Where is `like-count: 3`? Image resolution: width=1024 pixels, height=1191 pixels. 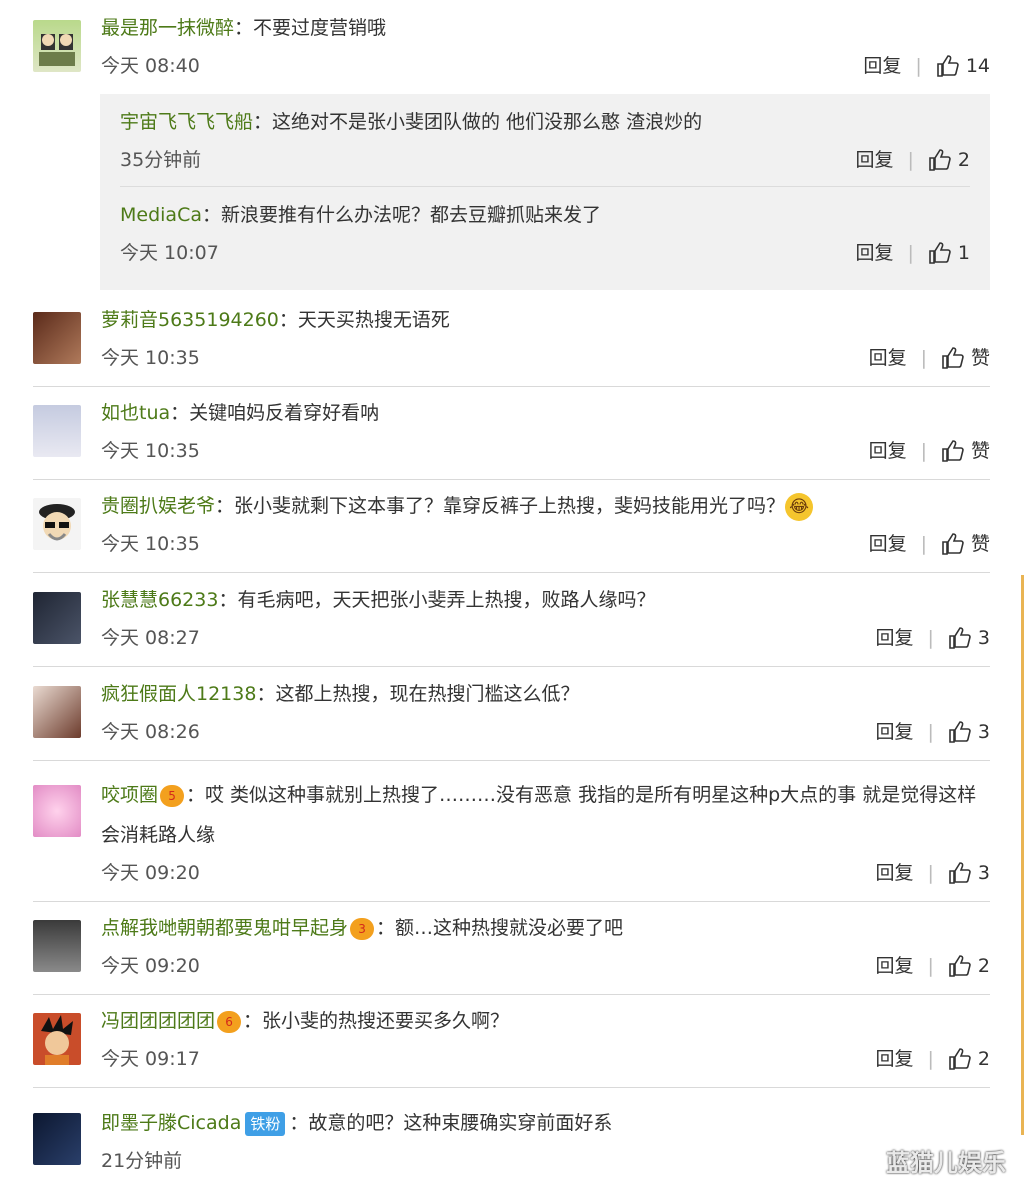 like-count: 3 is located at coordinates (983, 732).